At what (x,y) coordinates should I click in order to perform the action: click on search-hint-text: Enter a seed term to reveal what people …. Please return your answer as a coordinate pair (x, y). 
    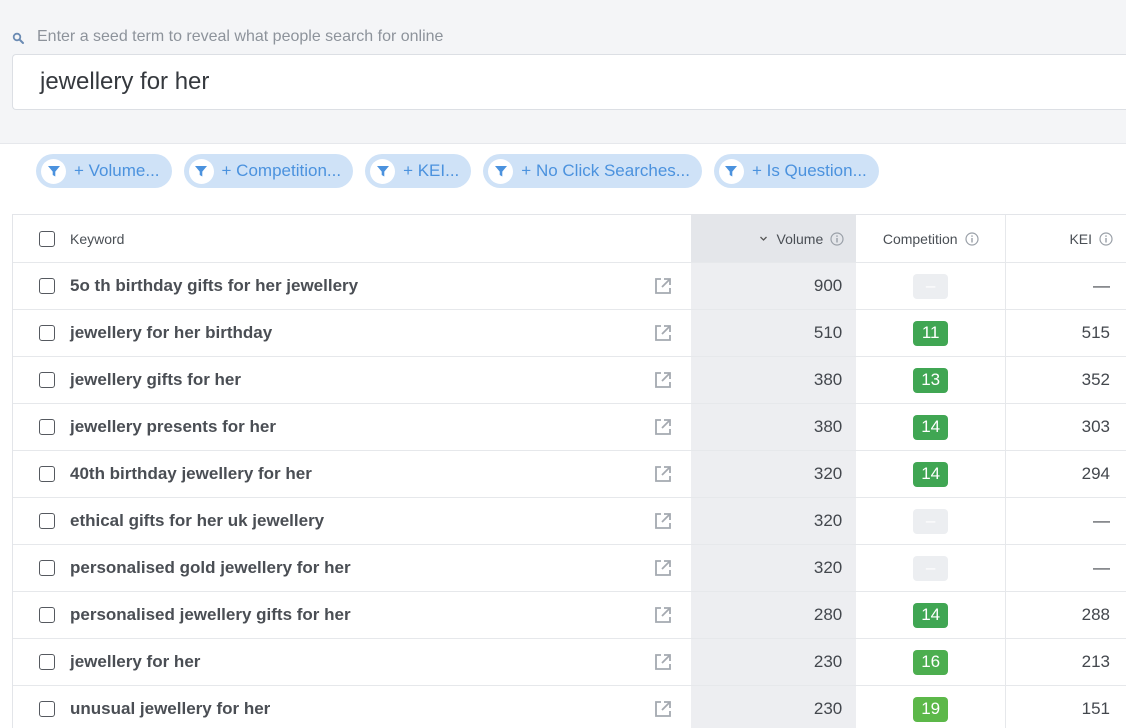
    Looking at the image, I should click on (240, 36).